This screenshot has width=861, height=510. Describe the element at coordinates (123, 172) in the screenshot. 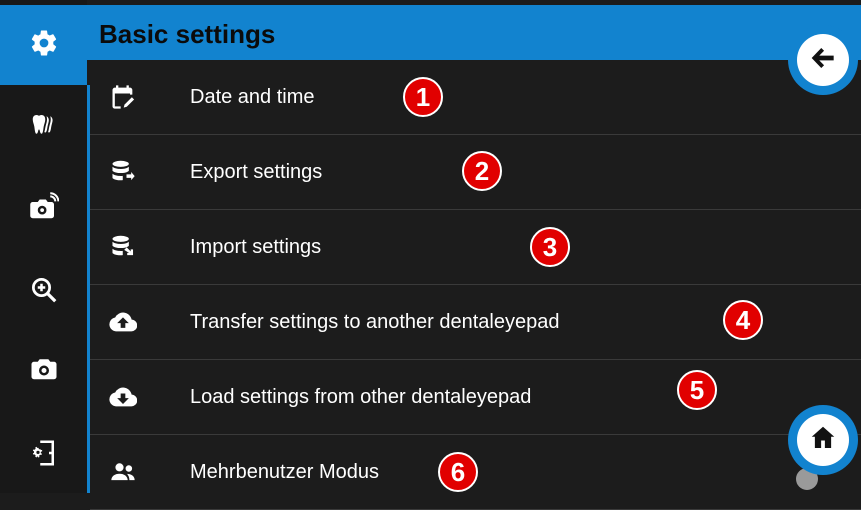

I see `database-export-icon` at that location.